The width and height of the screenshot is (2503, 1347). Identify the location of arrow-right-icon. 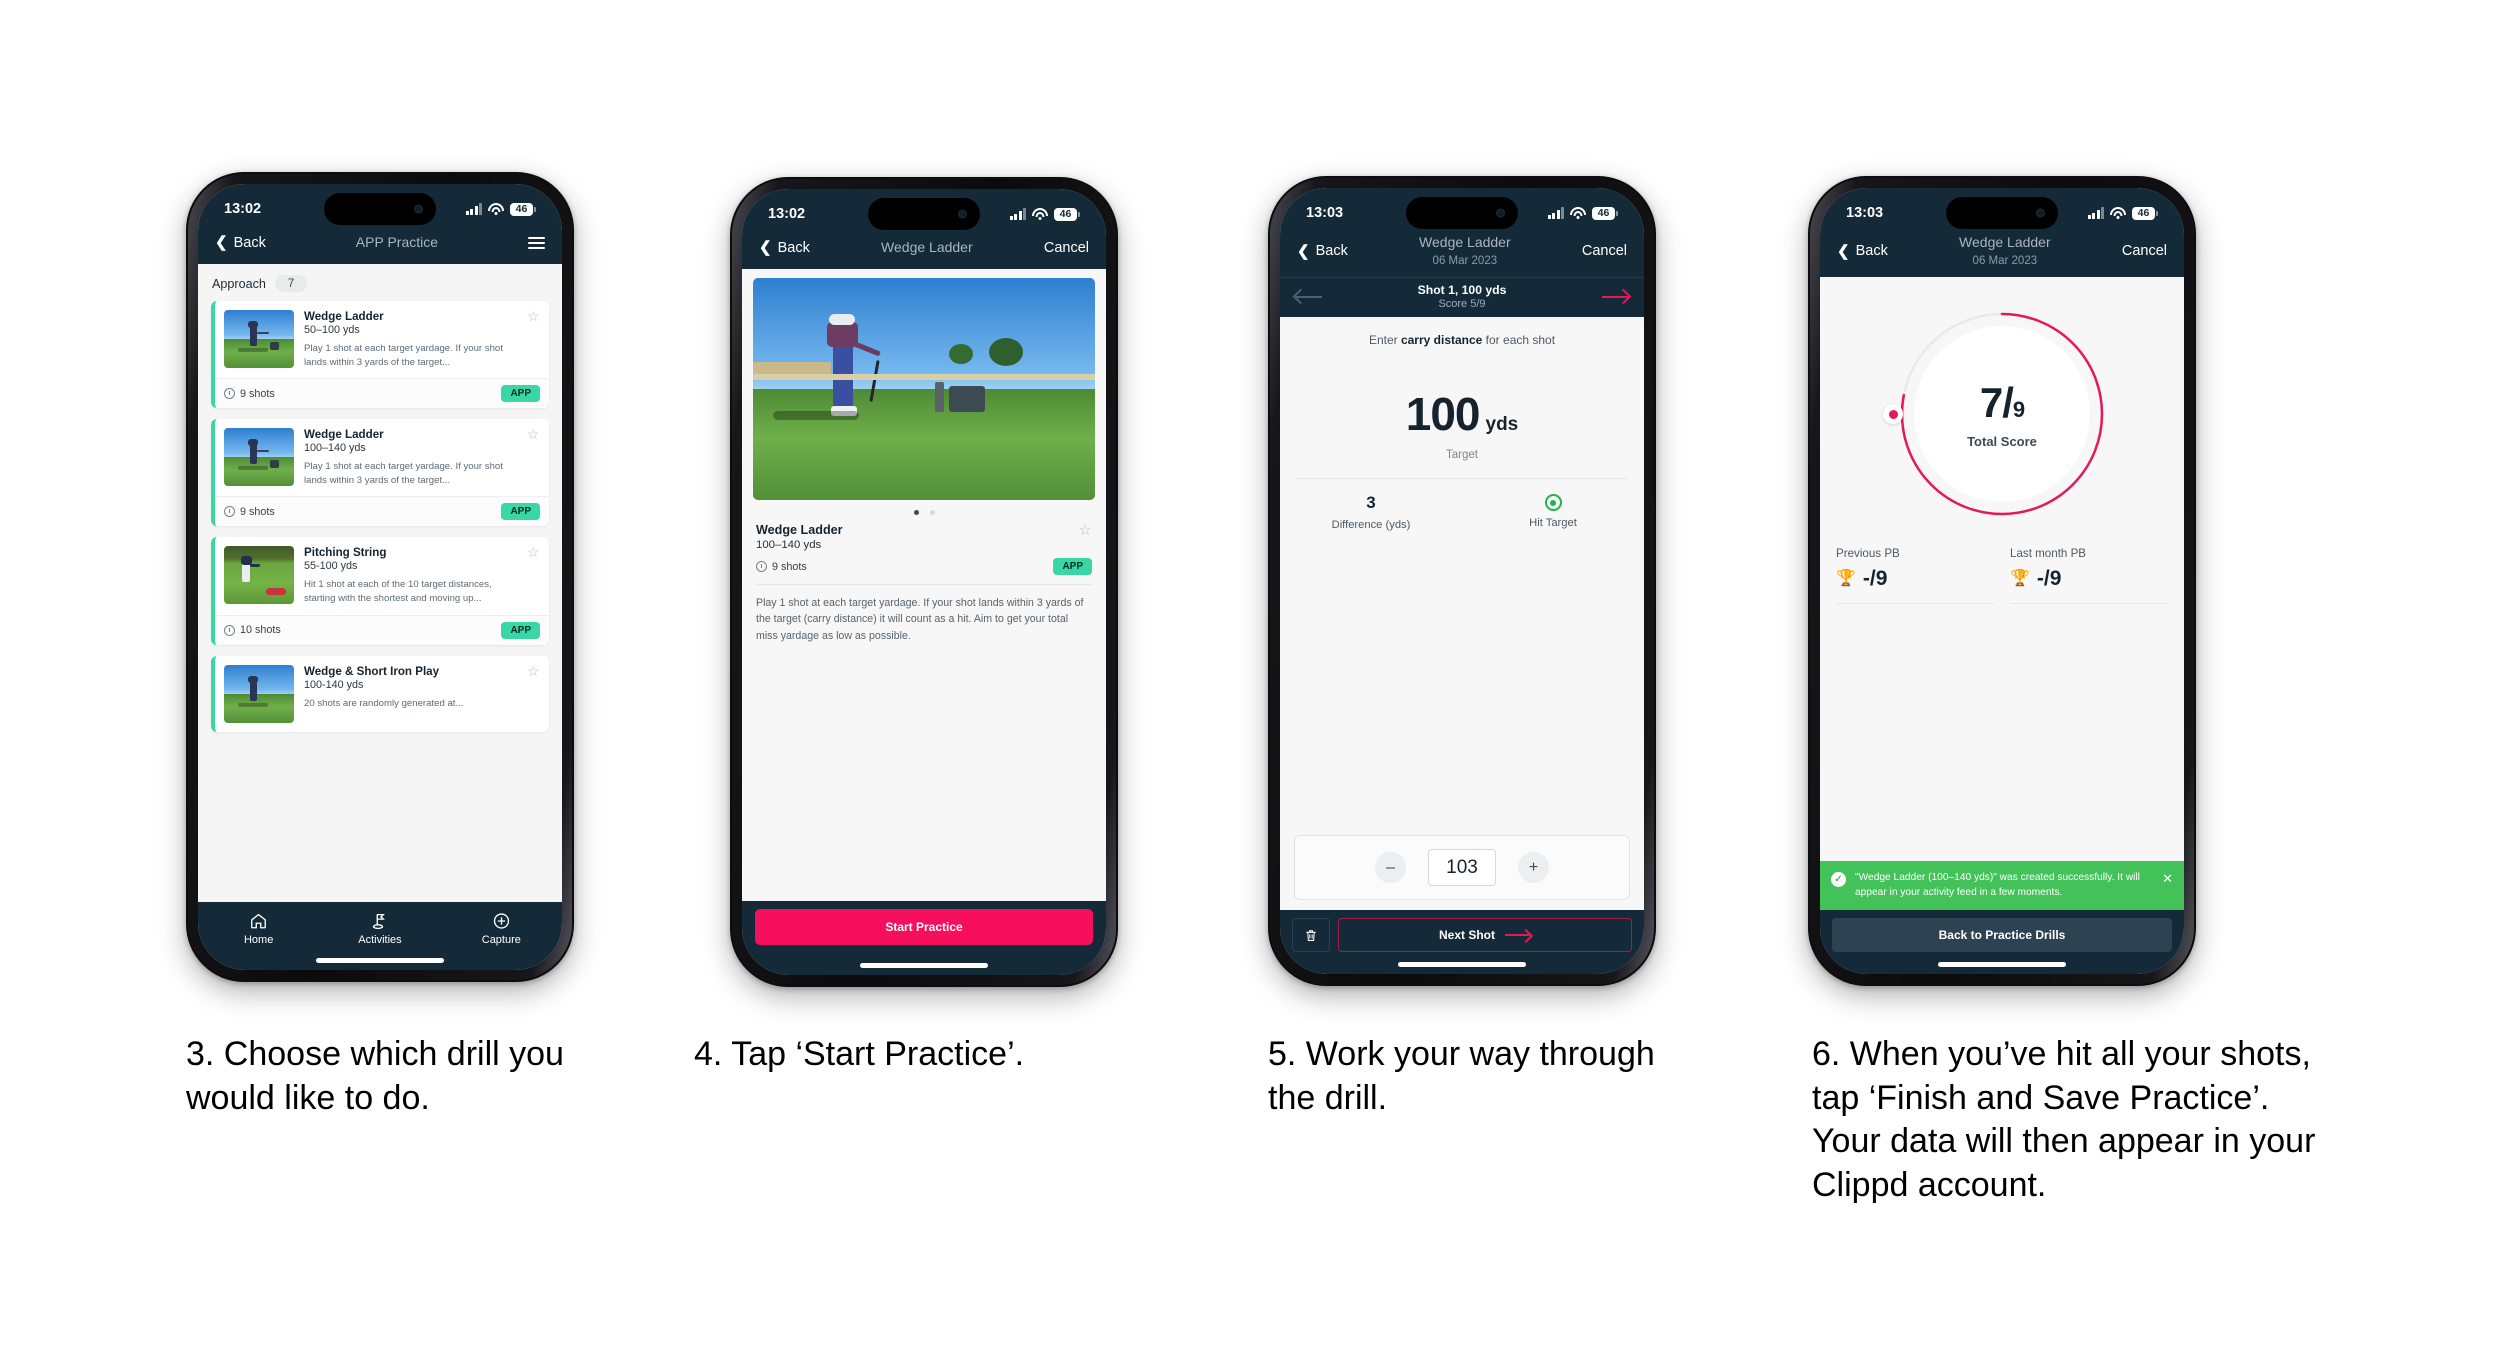
(1518, 935).